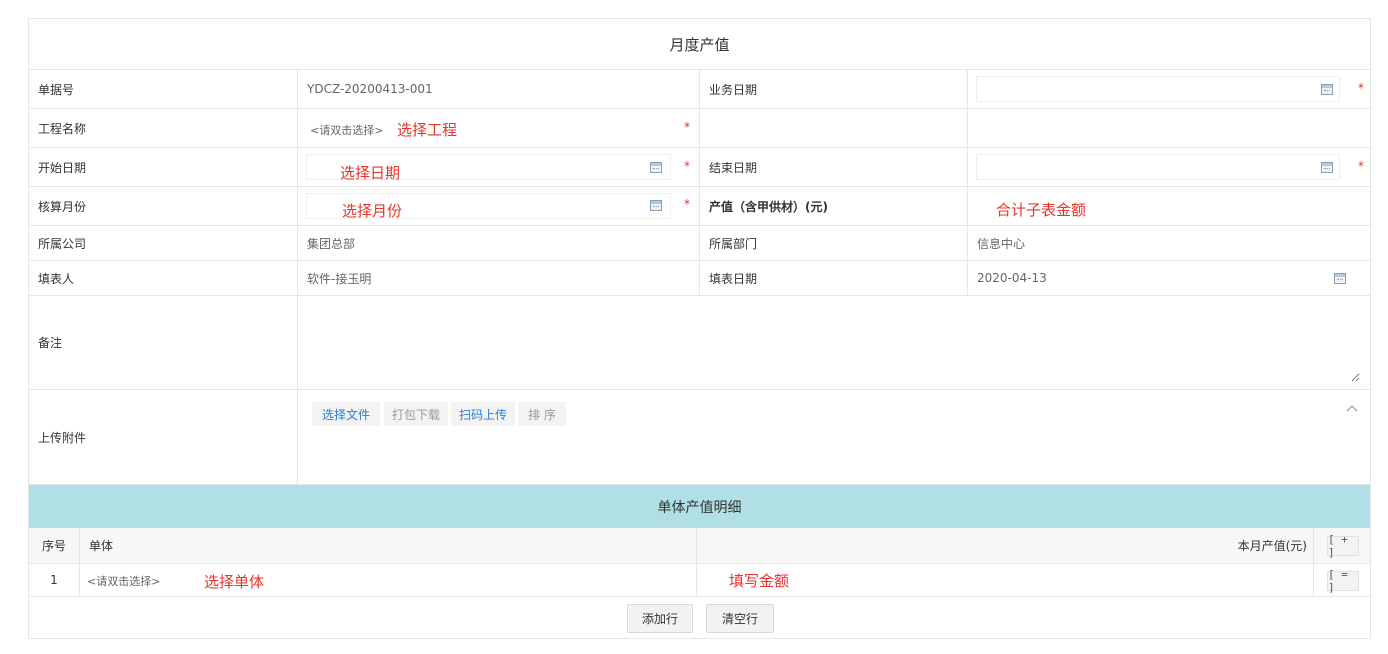 Image resolution: width=1388 pixels, height=654 pixels. I want to click on add-column-cell: [ + ], so click(1342, 545).